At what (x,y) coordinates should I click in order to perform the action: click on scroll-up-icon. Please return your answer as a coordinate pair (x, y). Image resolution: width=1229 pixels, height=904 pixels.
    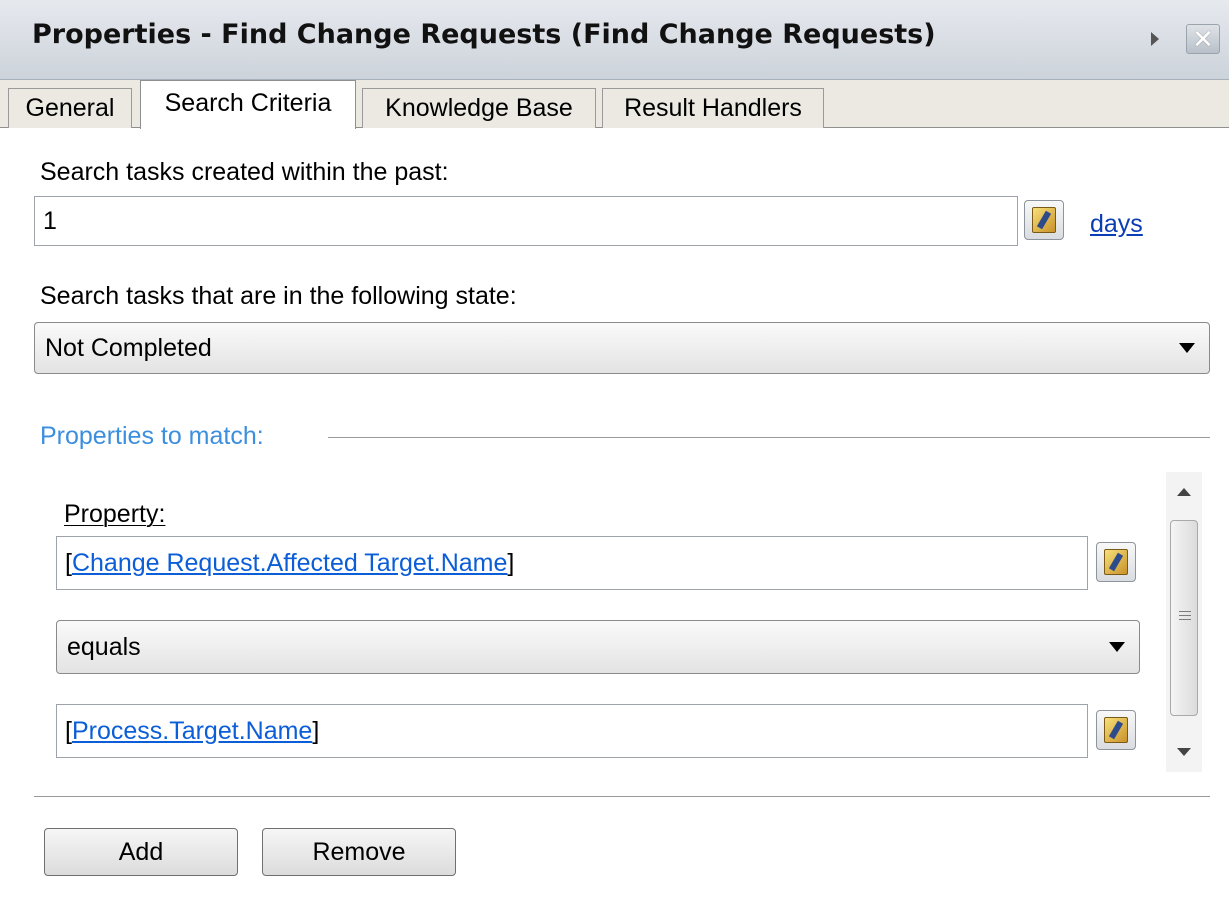
    Looking at the image, I should click on (1184, 492).